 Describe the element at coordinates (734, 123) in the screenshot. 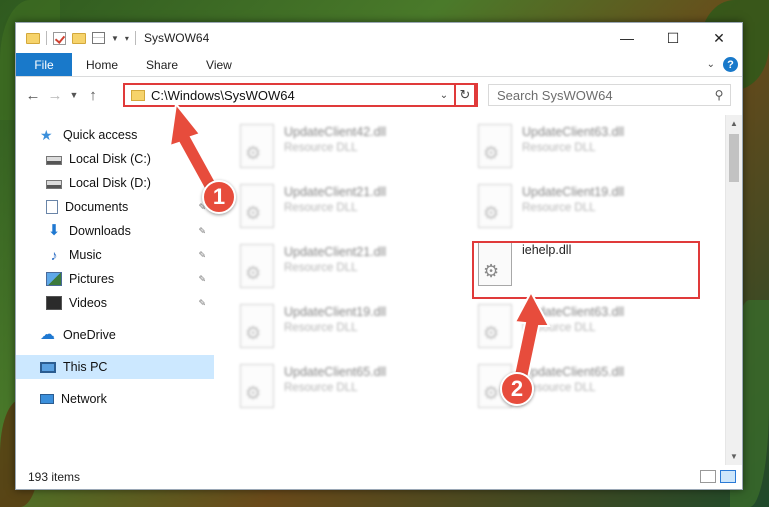

I see `scroll-up-icon: ▲` at that location.